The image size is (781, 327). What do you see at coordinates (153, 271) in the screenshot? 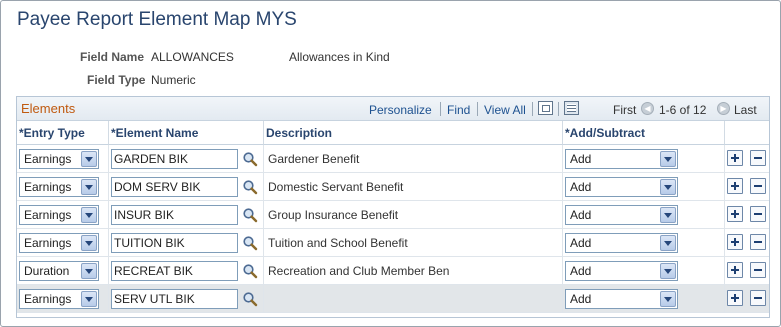
I see `element-name-value: RECREAT BIK` at bounding box center [153, 271].